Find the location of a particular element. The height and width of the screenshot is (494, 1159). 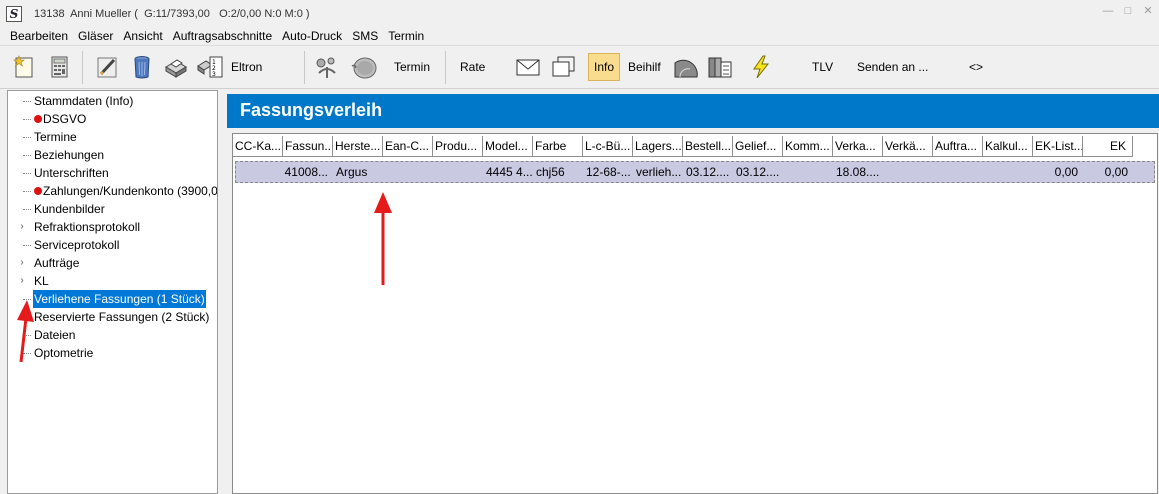

tree-item-label: Termine is located at coordinates (55, 137).